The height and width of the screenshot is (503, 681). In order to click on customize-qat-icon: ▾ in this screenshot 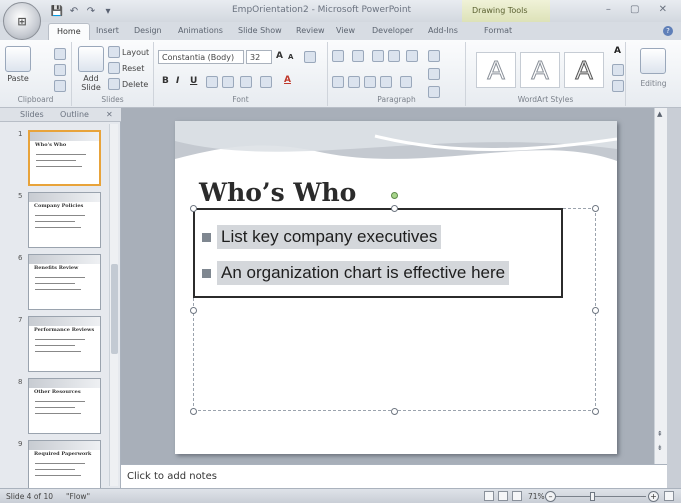, I will do `click(108, 11)`.